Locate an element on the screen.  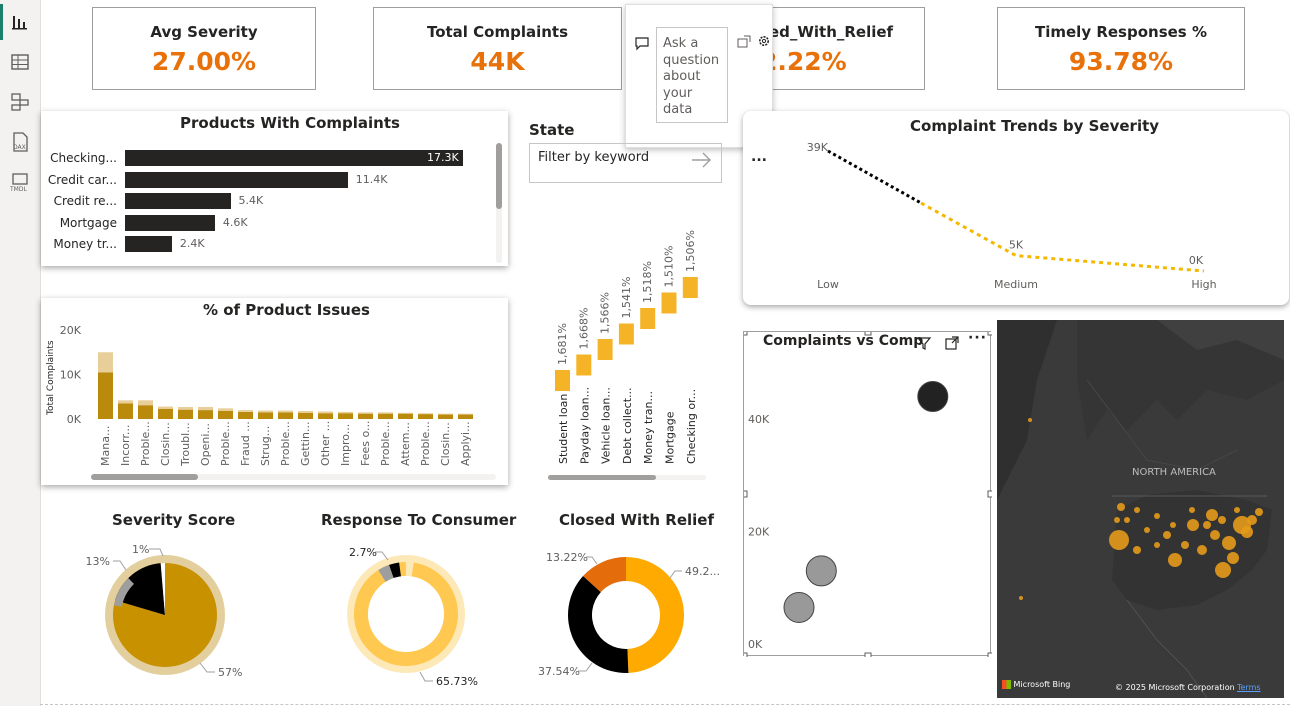
data-label: 37.54% is located at coordinates (559, 671).